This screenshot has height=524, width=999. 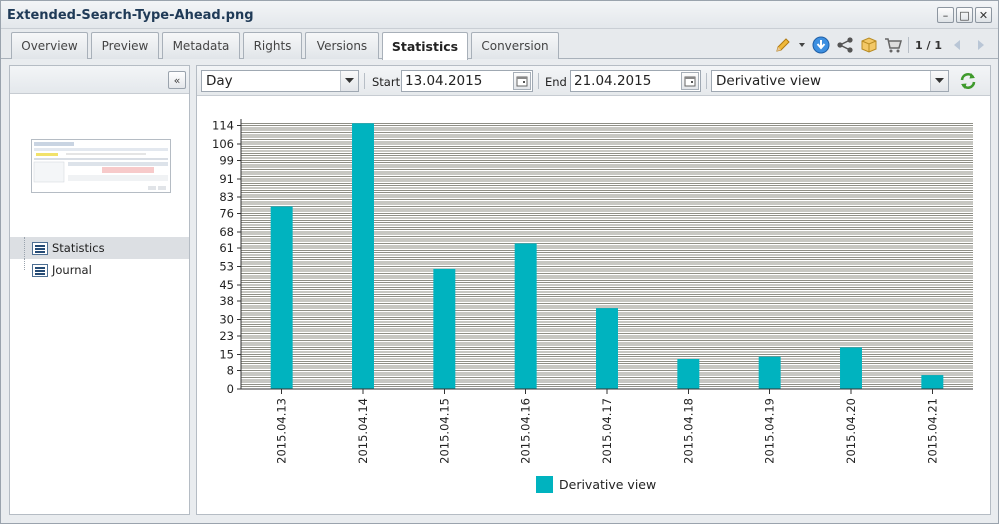 I want to click on end-date-value: 21.04.2015, so click(x=613, y=81).